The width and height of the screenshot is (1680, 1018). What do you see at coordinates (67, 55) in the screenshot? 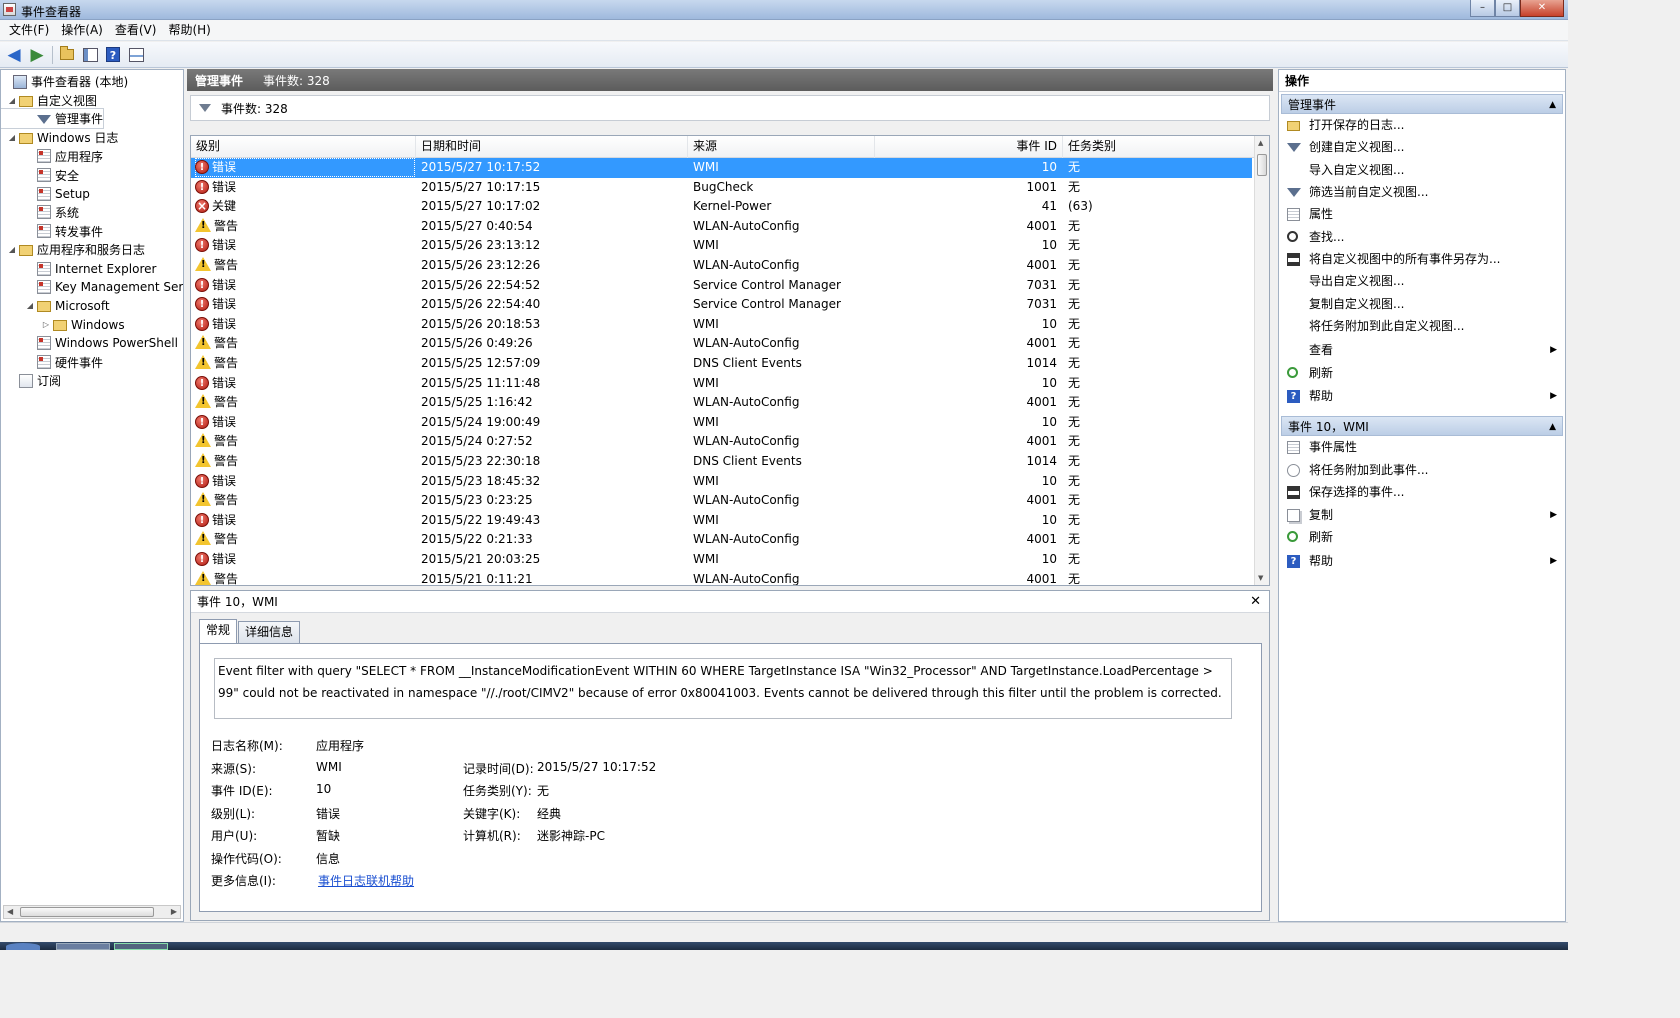
I see `up-folder-button` at bounding box center [67, 55].